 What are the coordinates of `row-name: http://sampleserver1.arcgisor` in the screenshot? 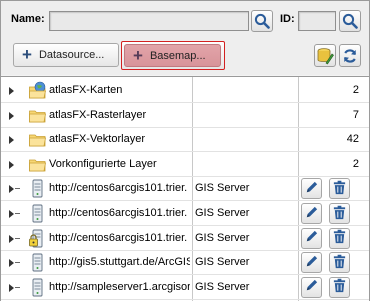 It's located at (119, 286).